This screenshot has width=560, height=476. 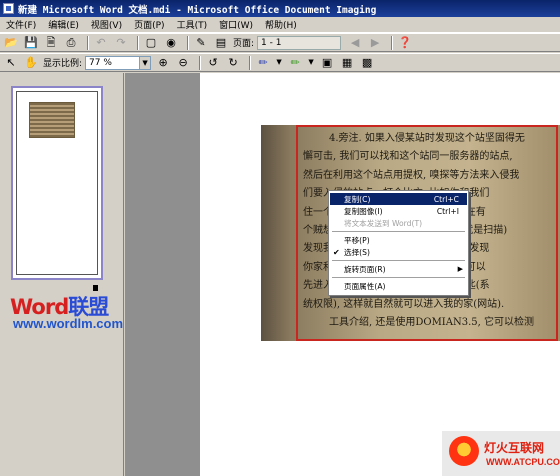 What do you see at coordinates (171, 42) in the screenshot?
I see `find-icon: ◉` at bounding box center [171, 42].